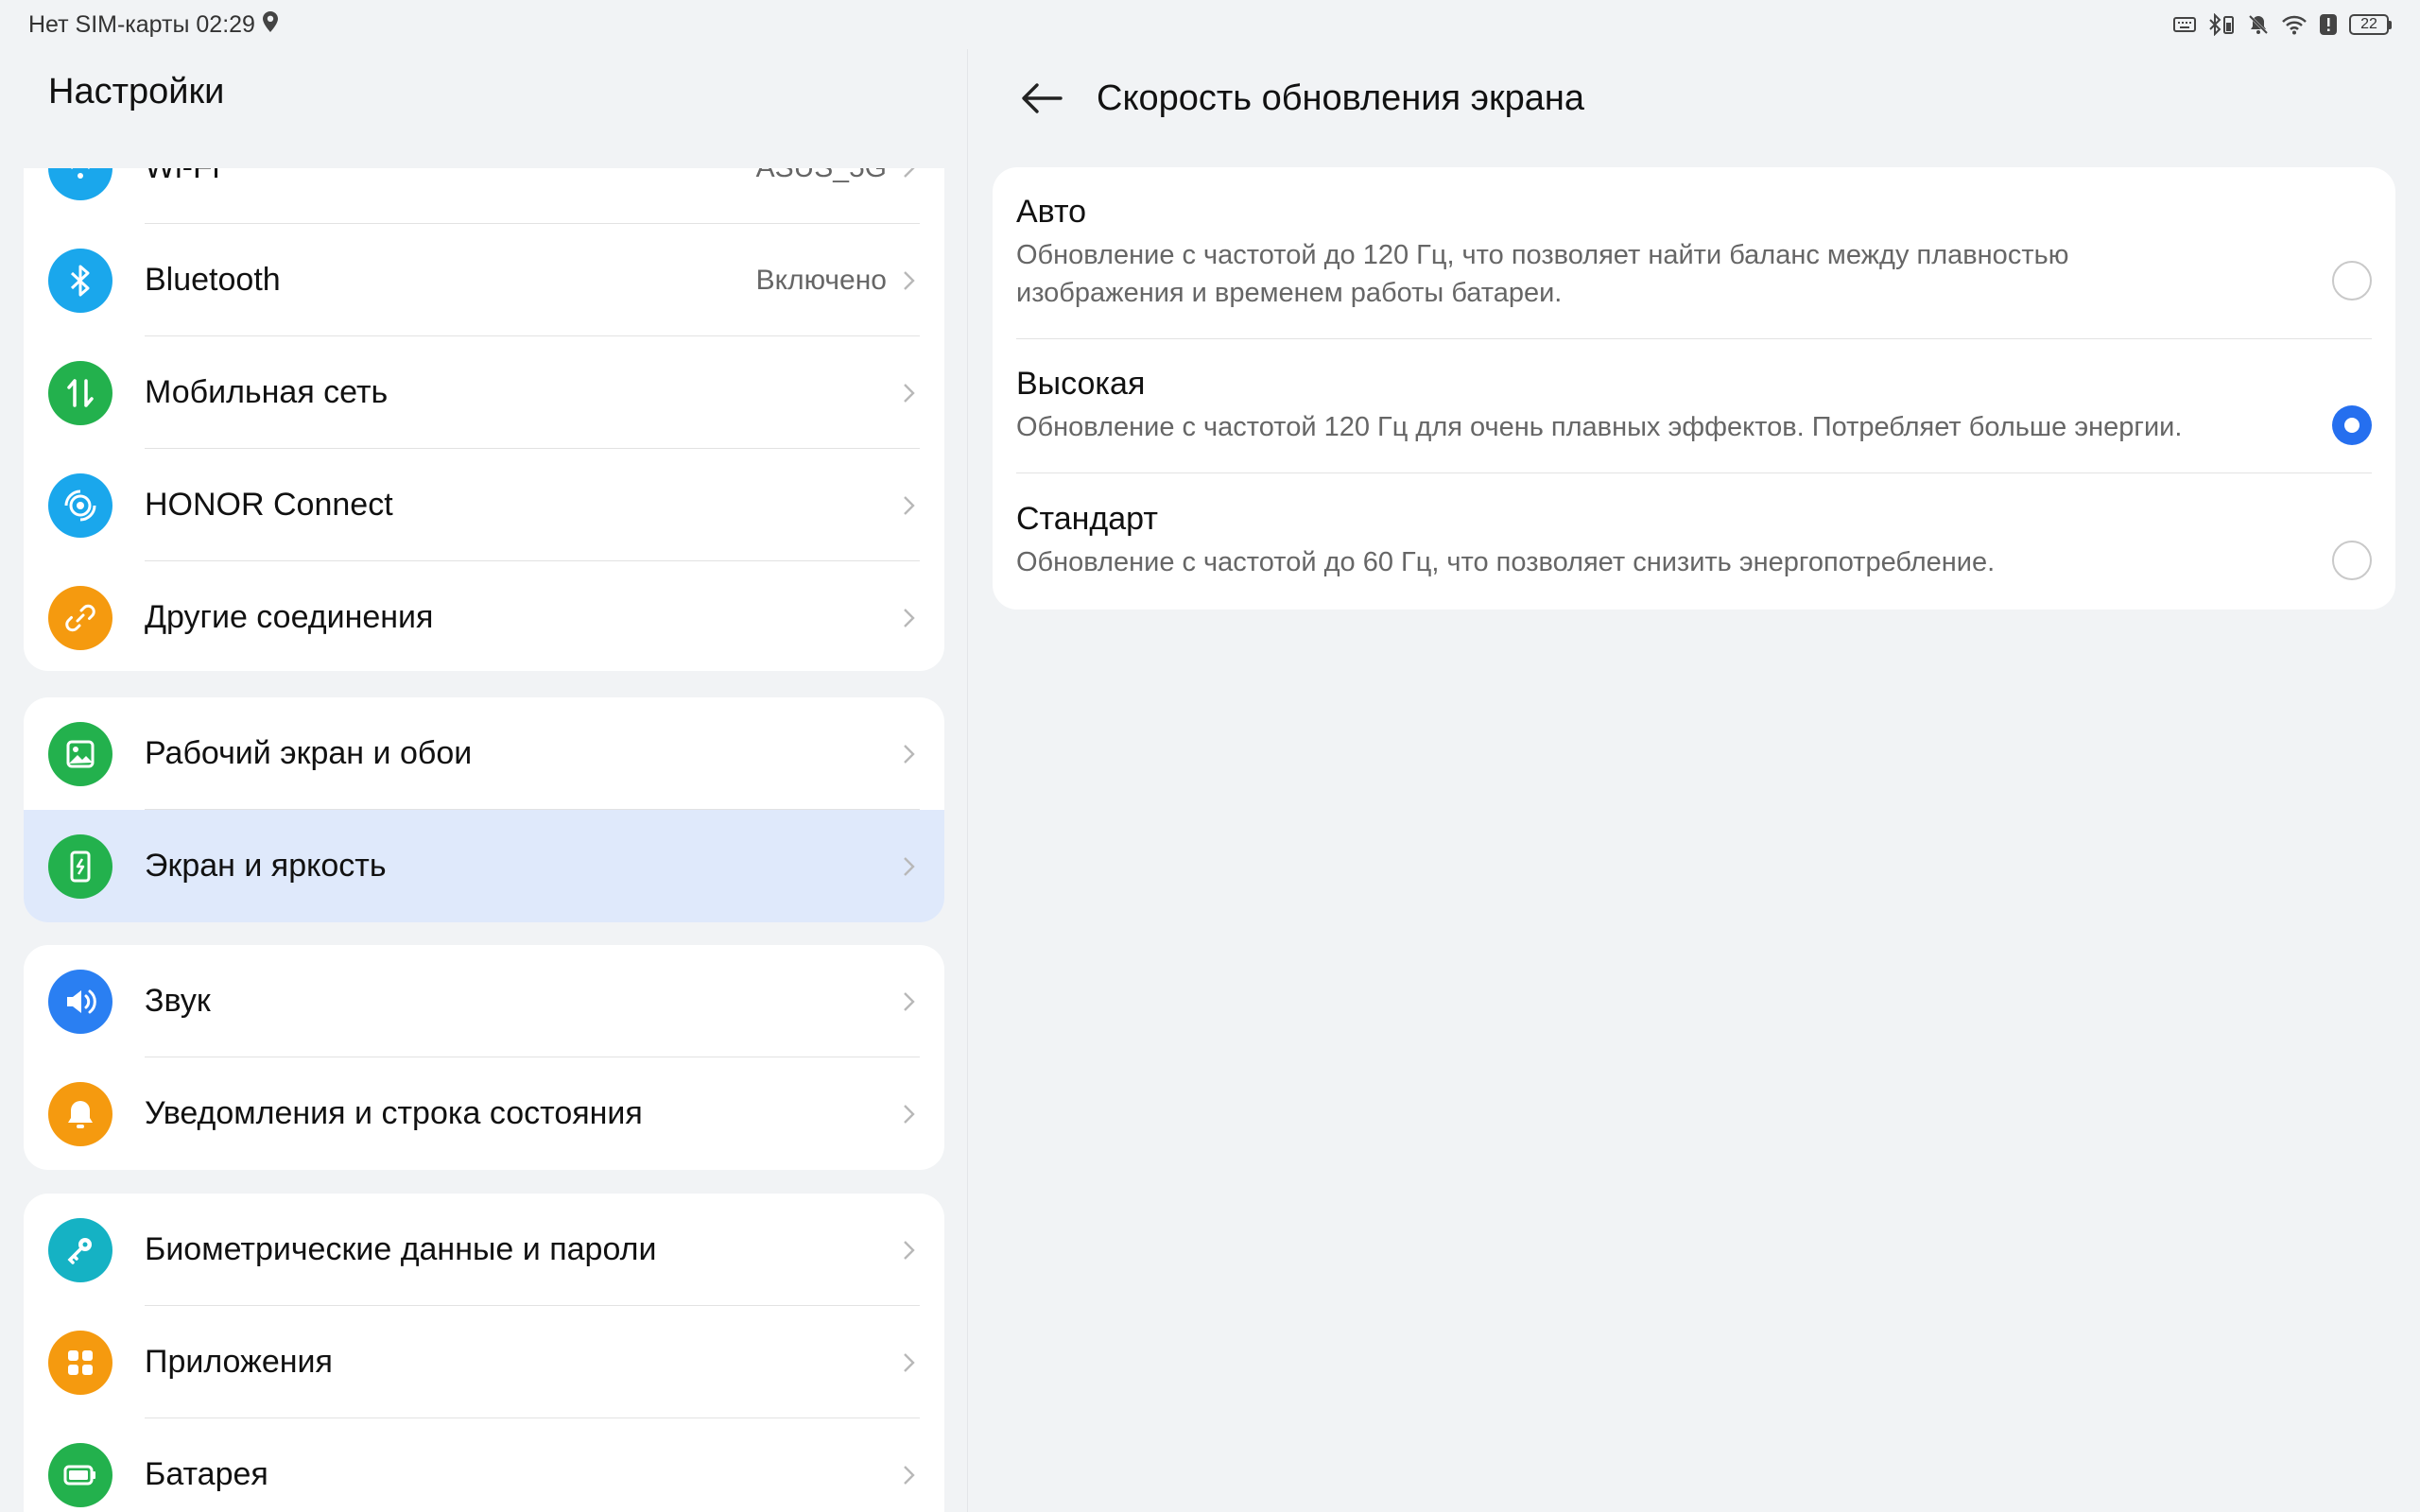  Describe the element at coordinates (2259, 24) in the screenshot. I see `mute-icon` at that location.